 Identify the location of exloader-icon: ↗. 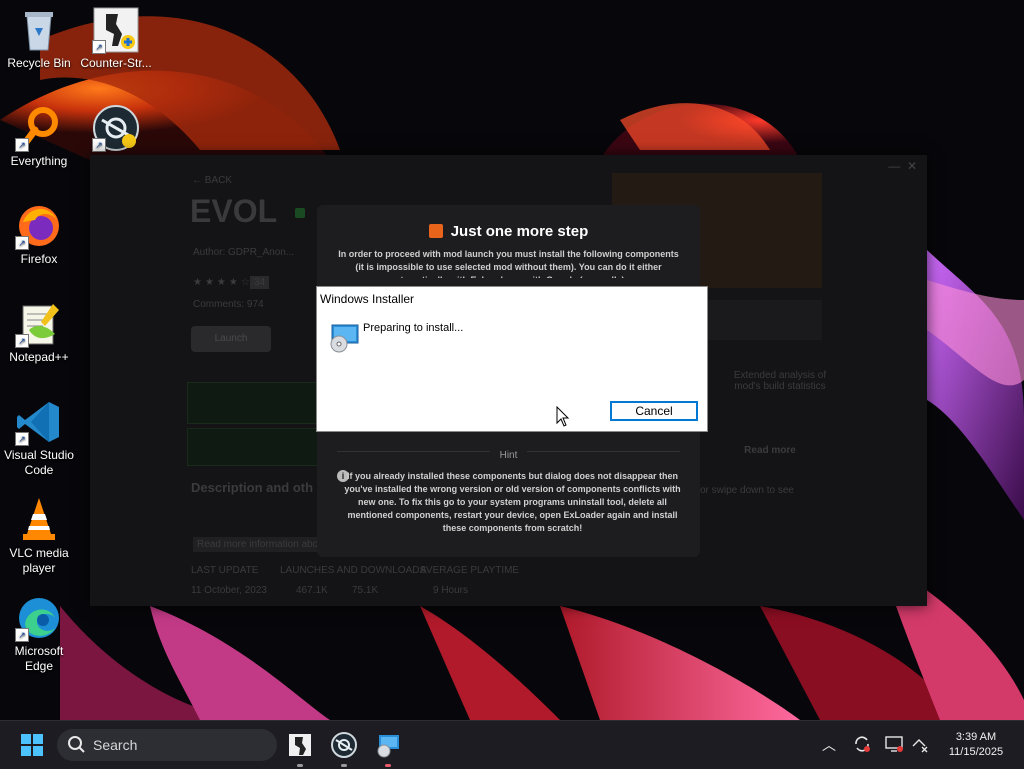
(116, 128).